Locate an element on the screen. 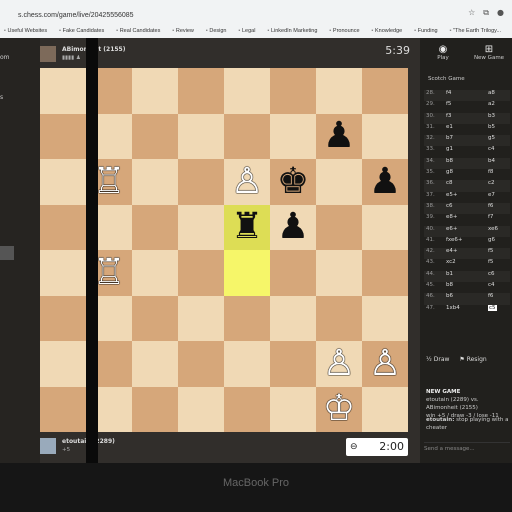  tab-new-game: ⊞ New Game is located at coordinates (489, 52).